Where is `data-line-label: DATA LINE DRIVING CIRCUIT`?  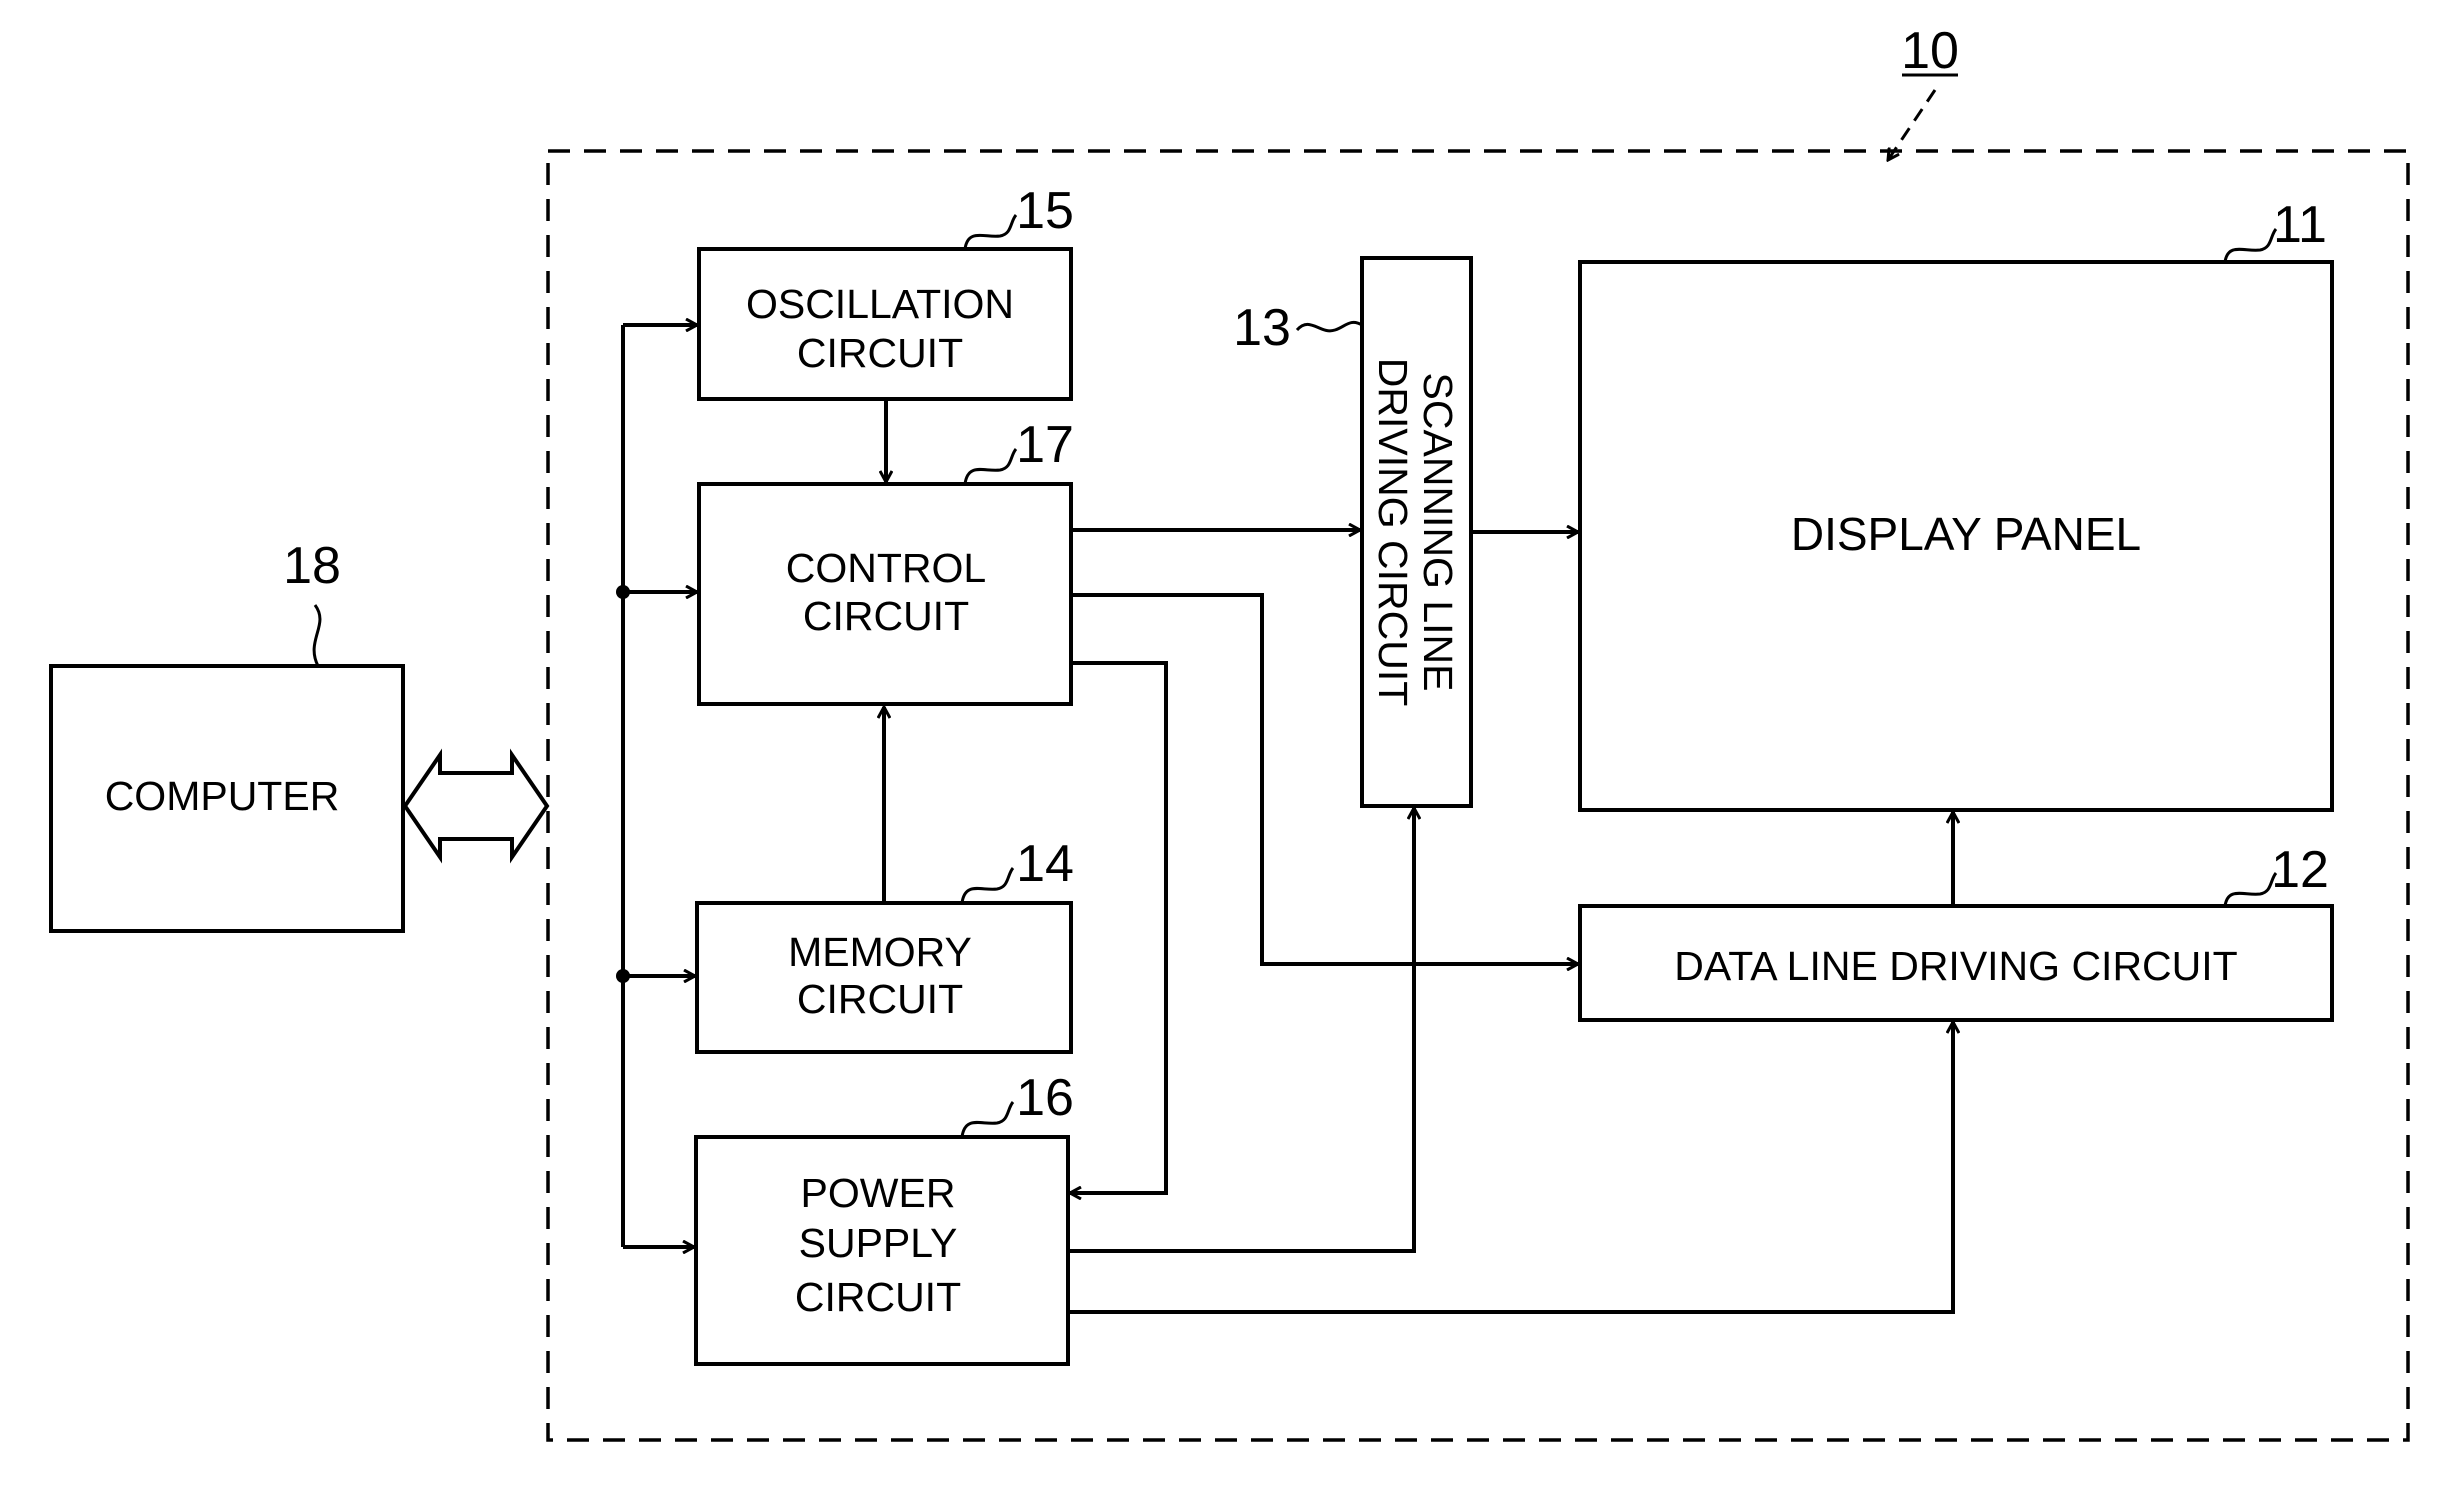 data-line-label: DATA LINE DRIVING CIRCUIT is located at coordinates (1955, 966).